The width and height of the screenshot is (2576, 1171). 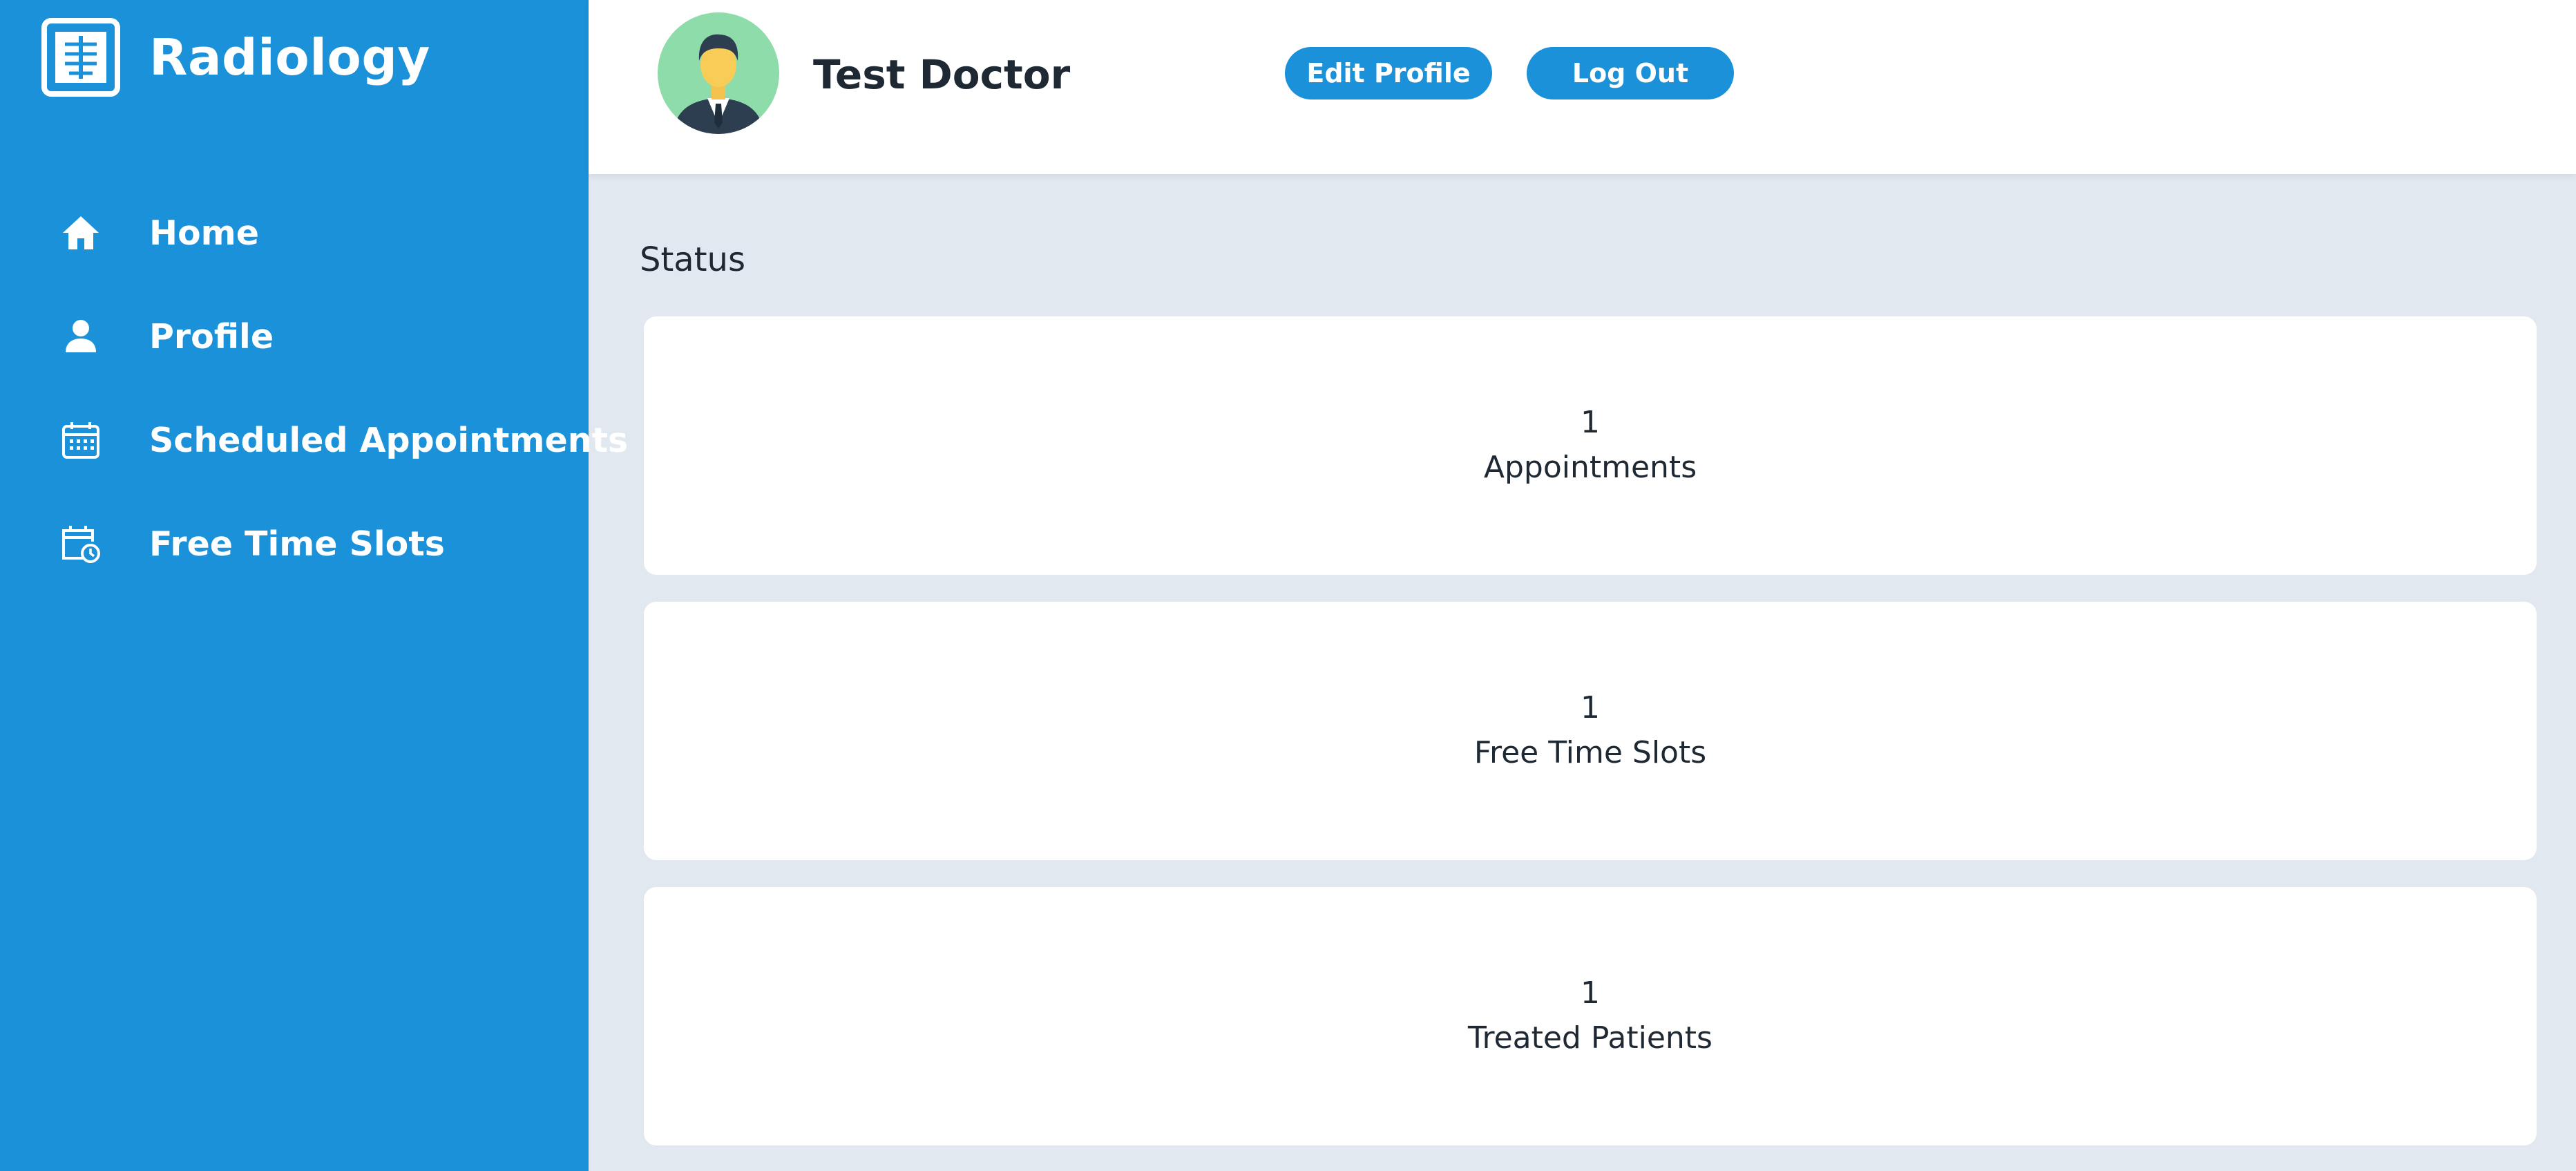 I want to click on sidebar-item-label: Free Time Slots, so click(x=297, y=544).